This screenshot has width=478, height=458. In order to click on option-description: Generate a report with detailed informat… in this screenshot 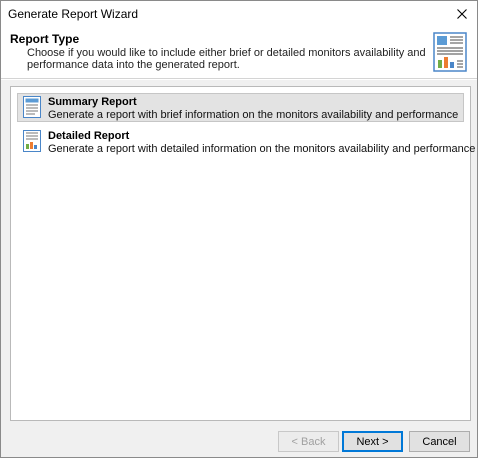, I will do `click(262, 149)`.